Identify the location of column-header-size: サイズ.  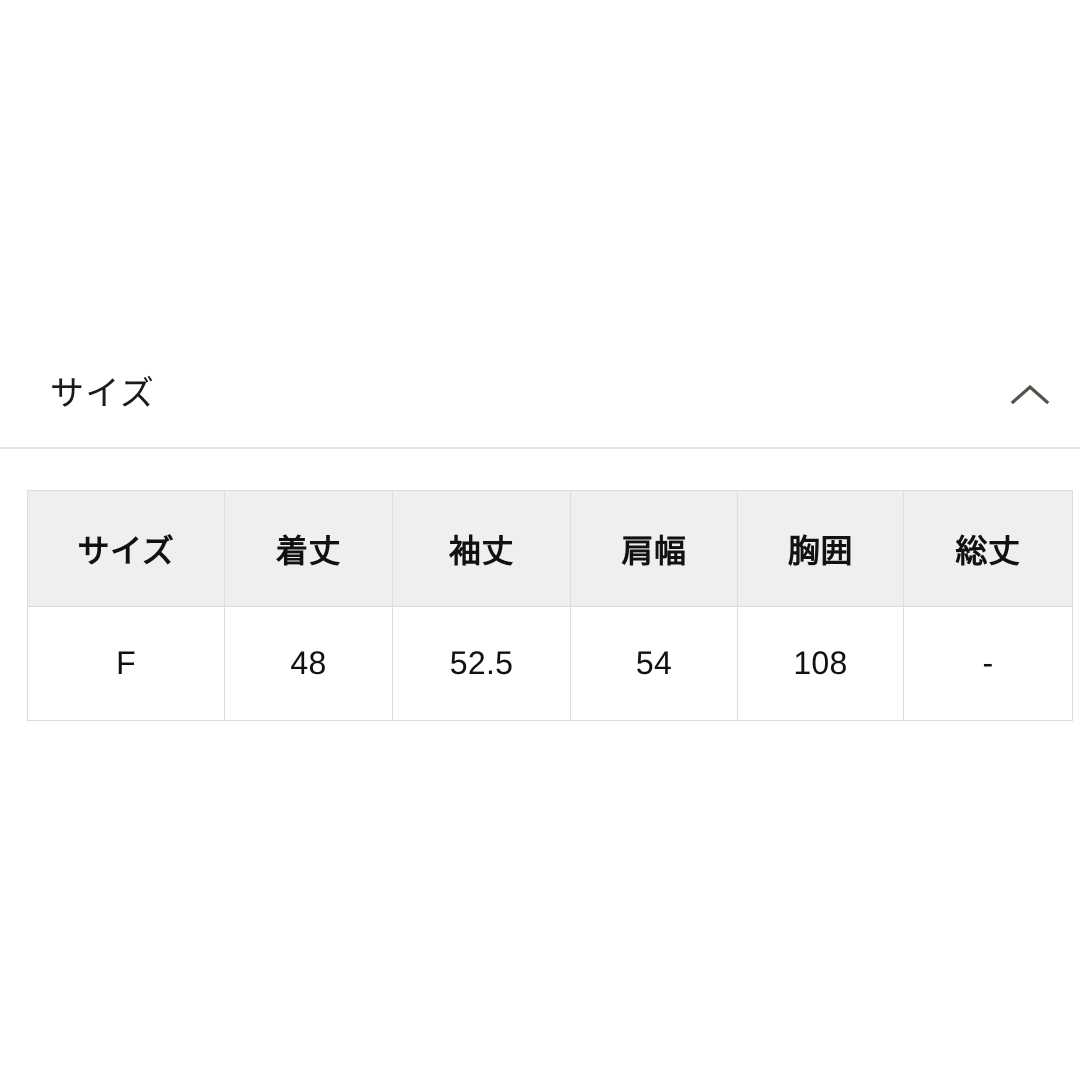
(126, 548).